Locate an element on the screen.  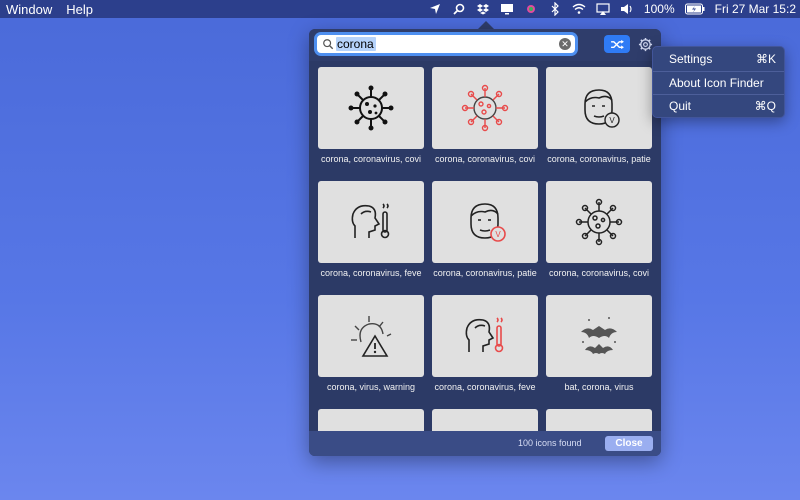
shuffle-button is located at coordinates (617, 44).